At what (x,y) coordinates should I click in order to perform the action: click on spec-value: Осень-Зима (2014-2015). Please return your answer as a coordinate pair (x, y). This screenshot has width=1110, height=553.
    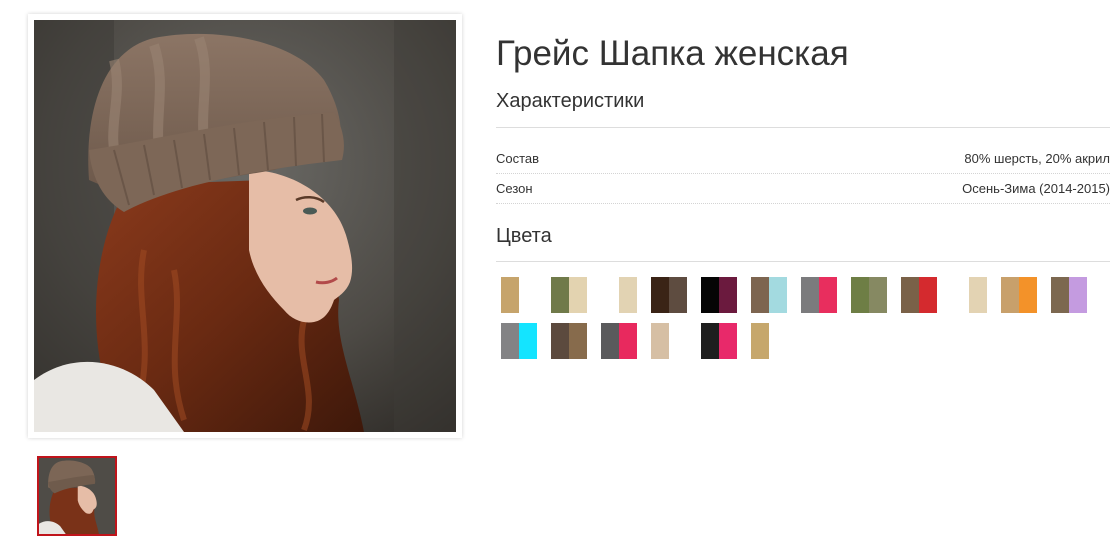
    Looking at the image, I should click on (1036, 188).